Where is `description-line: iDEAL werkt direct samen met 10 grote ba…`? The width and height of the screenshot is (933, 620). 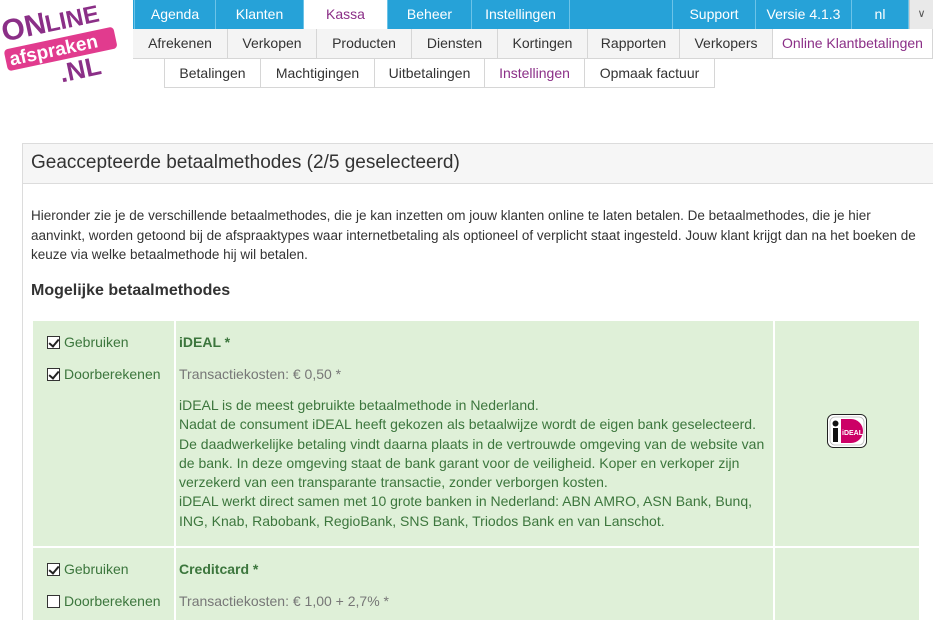 description-line: iDEAL werkt direct samen met 10 grote ba… is located at coordinates (465, 511).